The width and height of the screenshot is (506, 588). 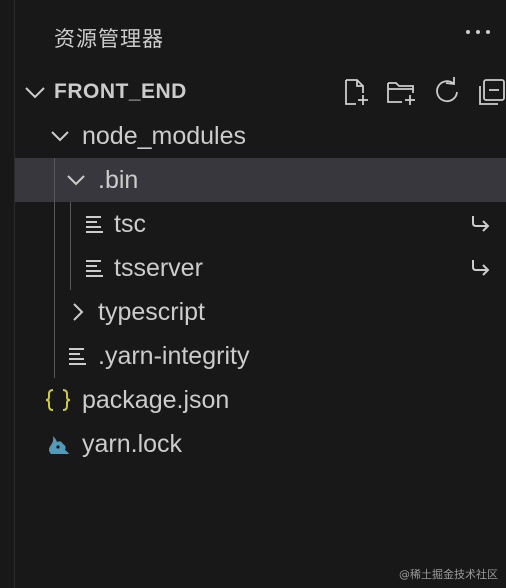 I want to click on workspace-title: FRONT_END, so click(x=120, y=91).